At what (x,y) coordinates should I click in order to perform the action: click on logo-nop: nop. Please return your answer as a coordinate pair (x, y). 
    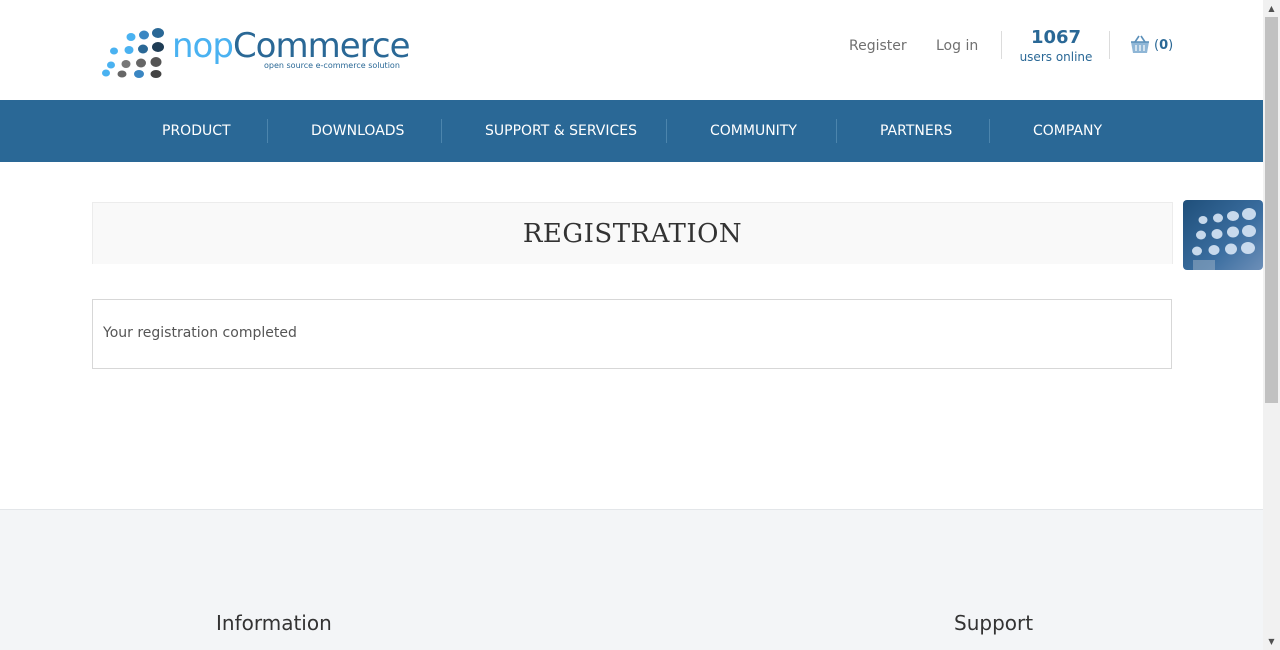
    Looking at the image, I should click on (203, 46).